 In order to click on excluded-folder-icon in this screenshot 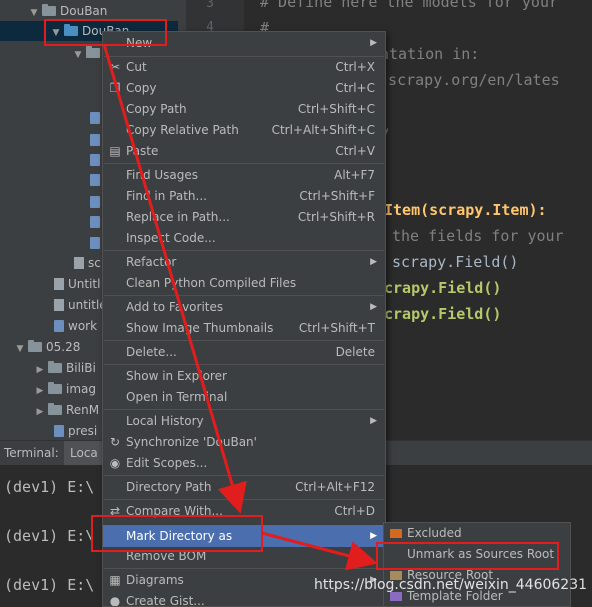, I will do `click(396, 533)`.